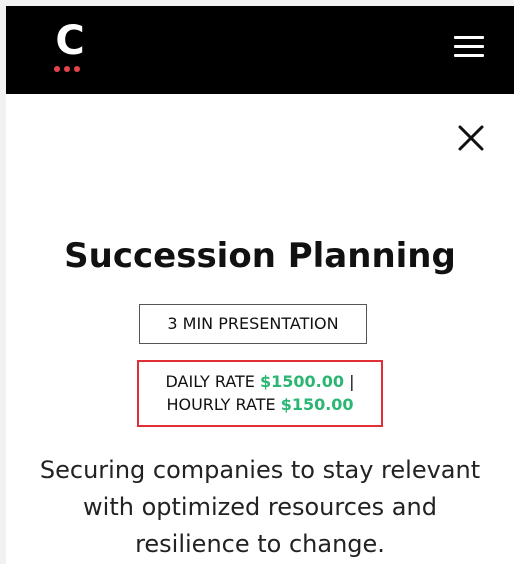 This screenshot has width=514, height=564. I want to click on duration-badge: 3 MIN PRESENTATION, so click(253, 324).